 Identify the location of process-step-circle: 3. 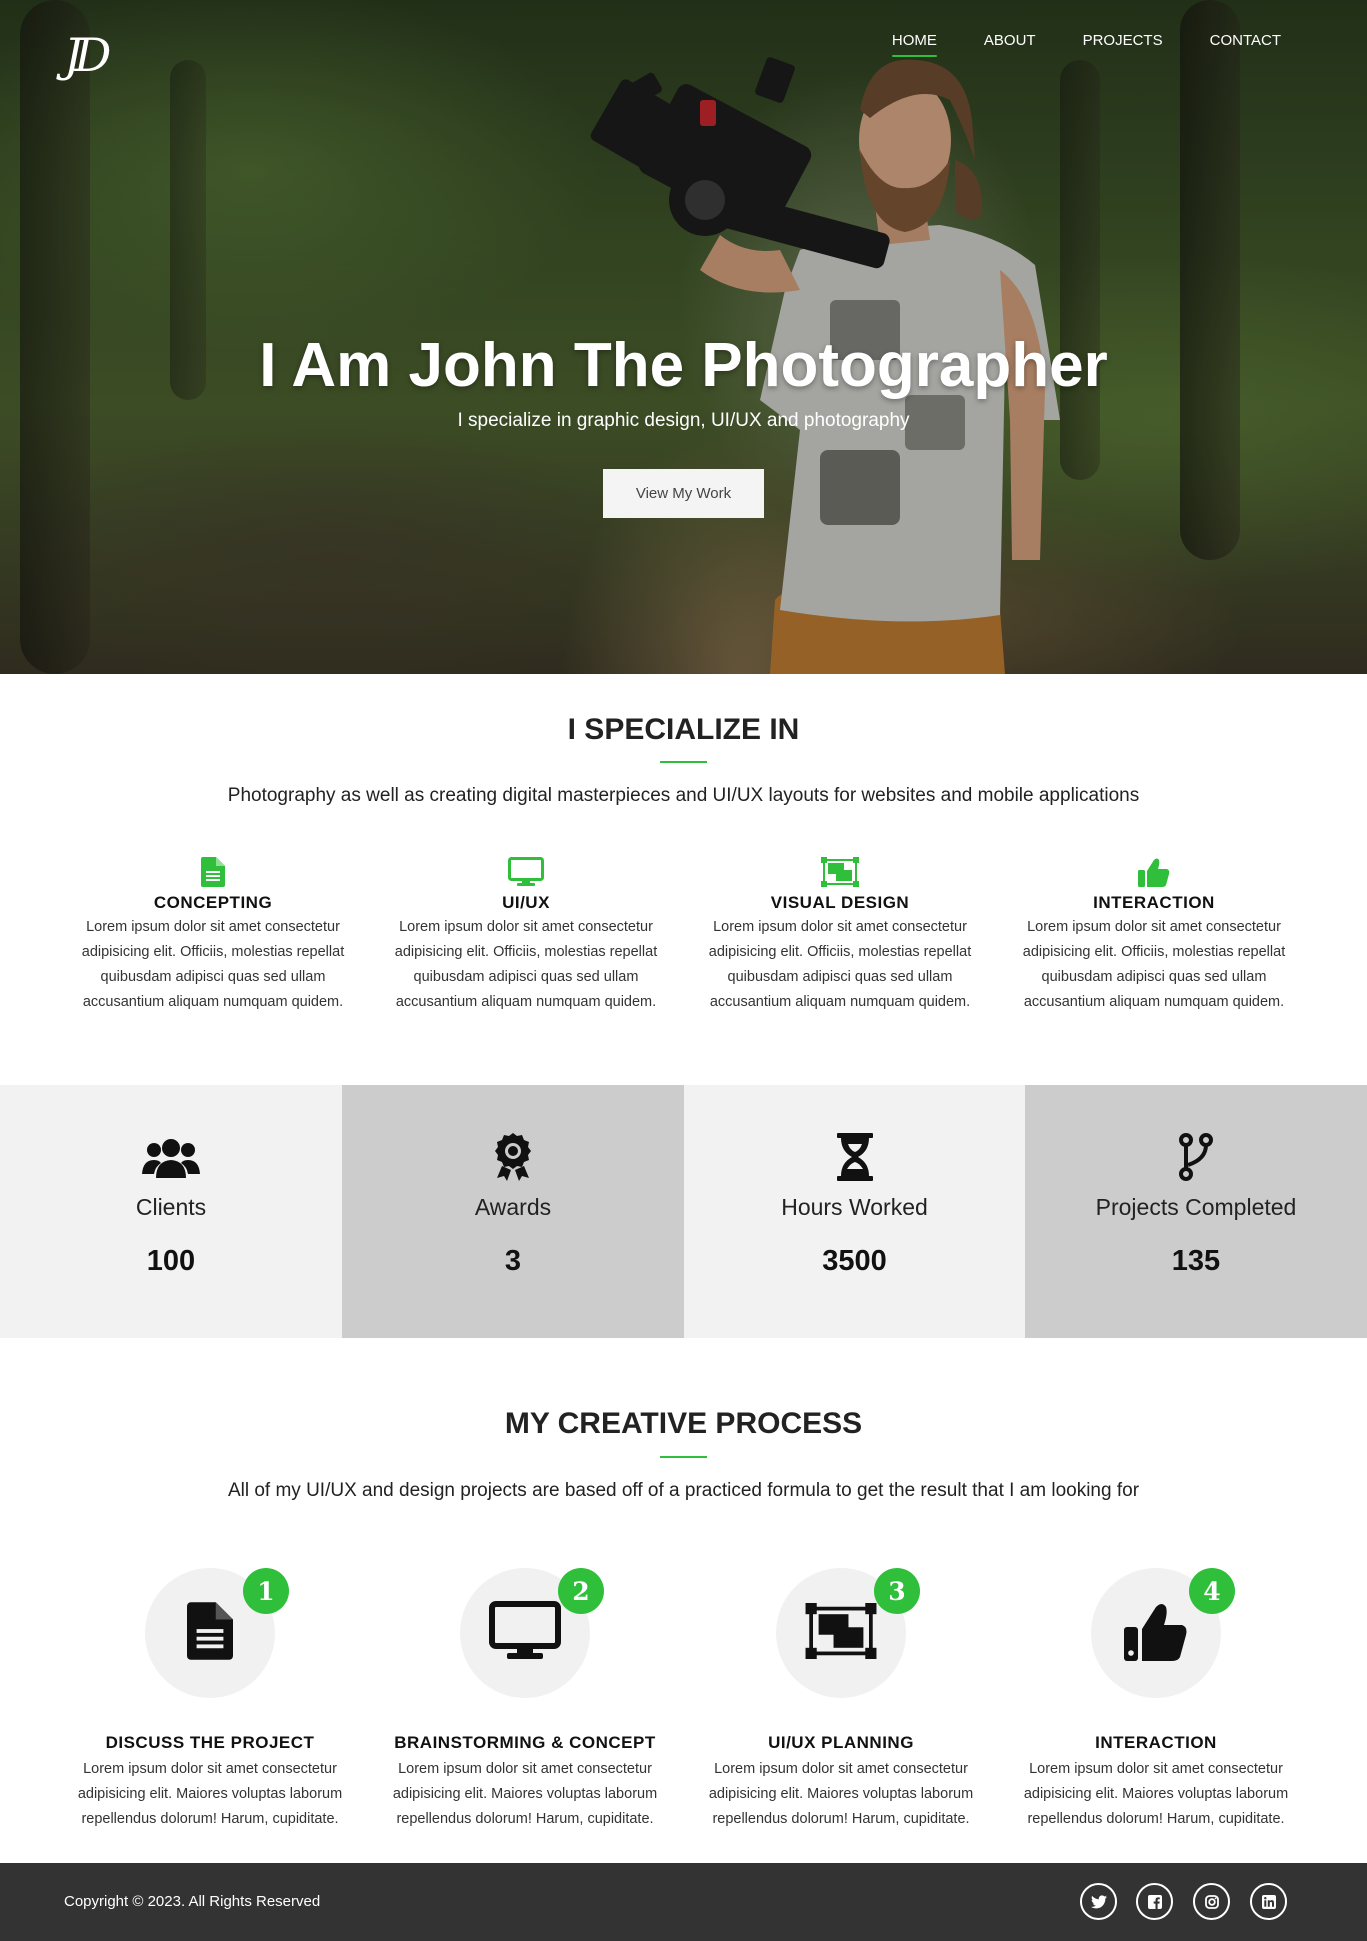
(848, 1633).